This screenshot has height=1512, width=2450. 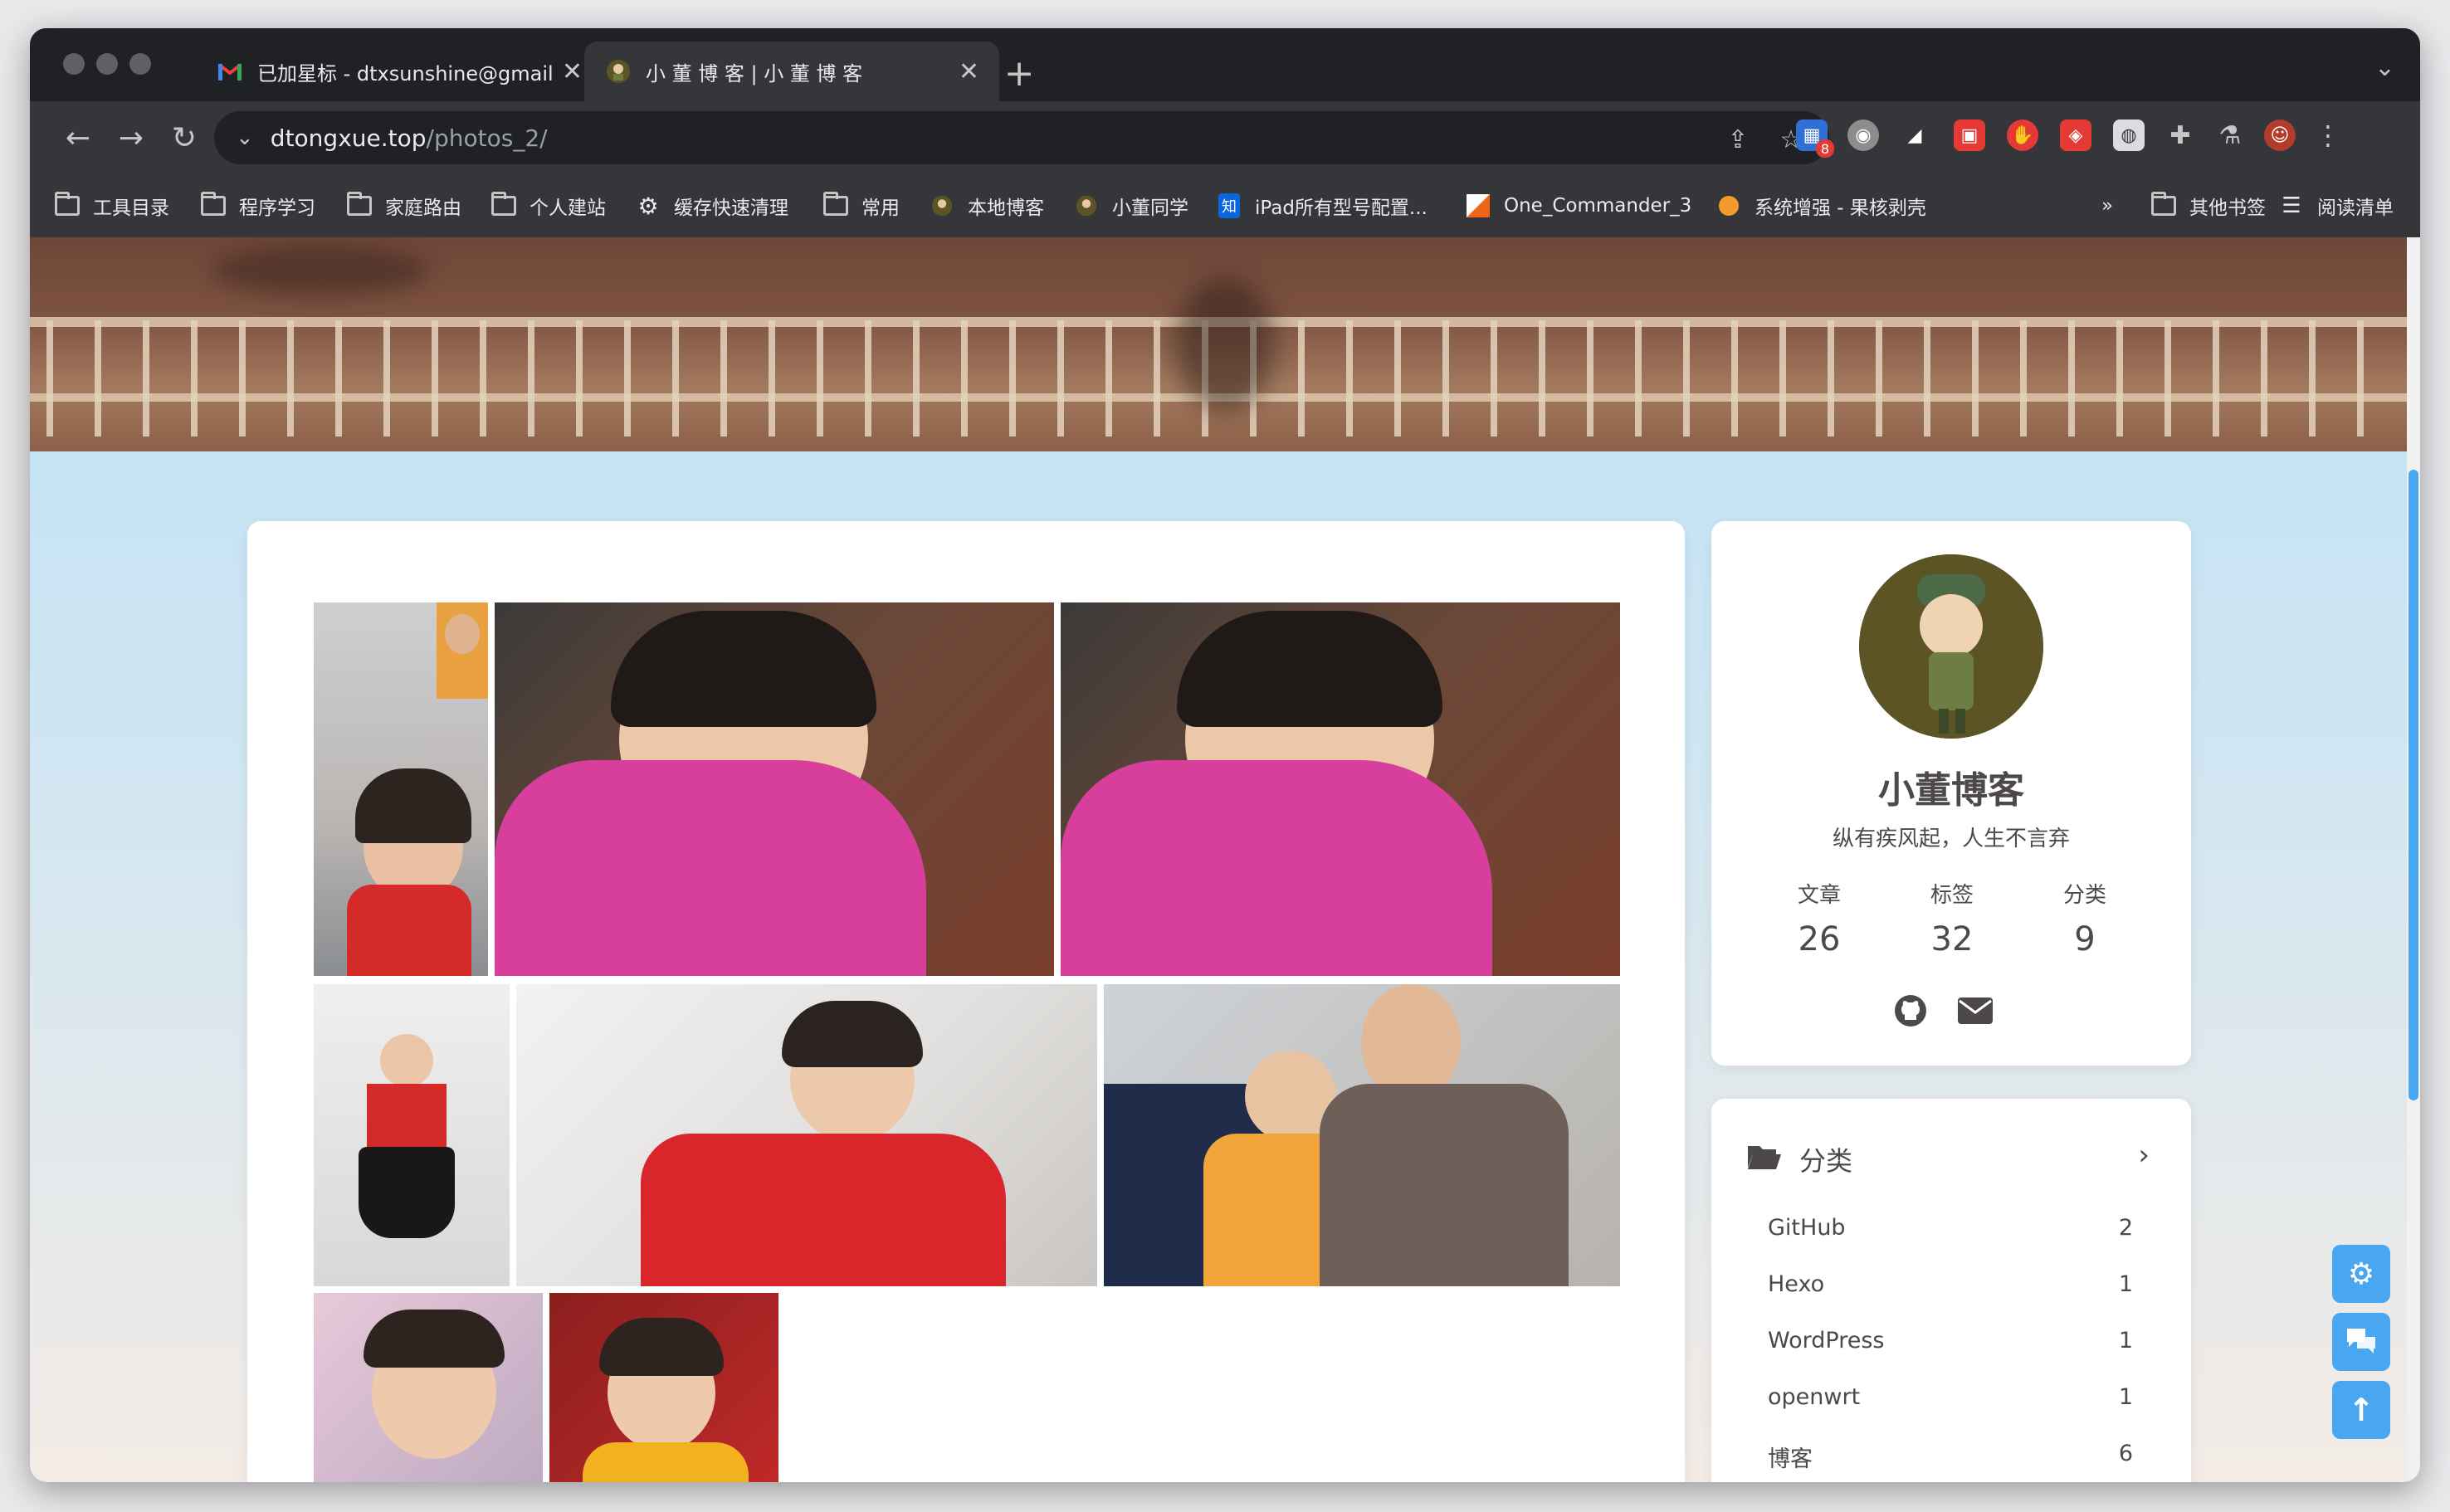 I want to click on share-icon: ⇪, so click(x=1738, y=139).